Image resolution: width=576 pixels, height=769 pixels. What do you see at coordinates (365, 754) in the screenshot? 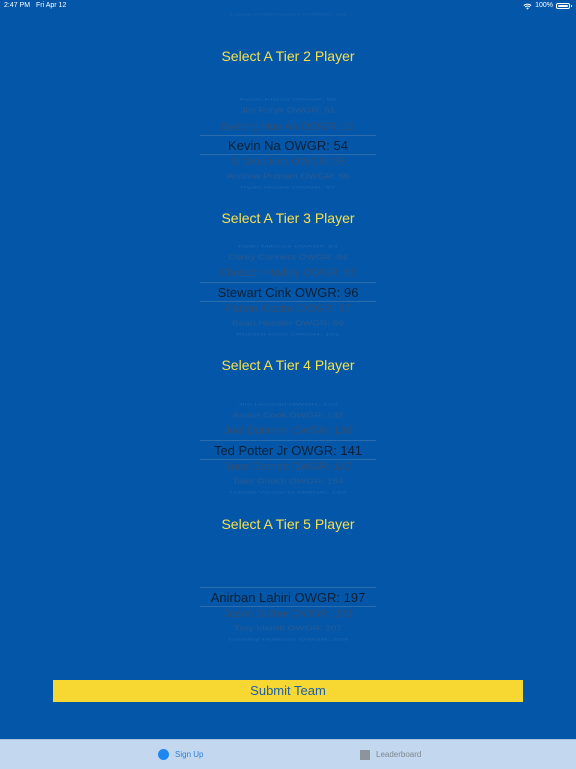
I see `leaderboard-icon` at bounding box center [365, 754].